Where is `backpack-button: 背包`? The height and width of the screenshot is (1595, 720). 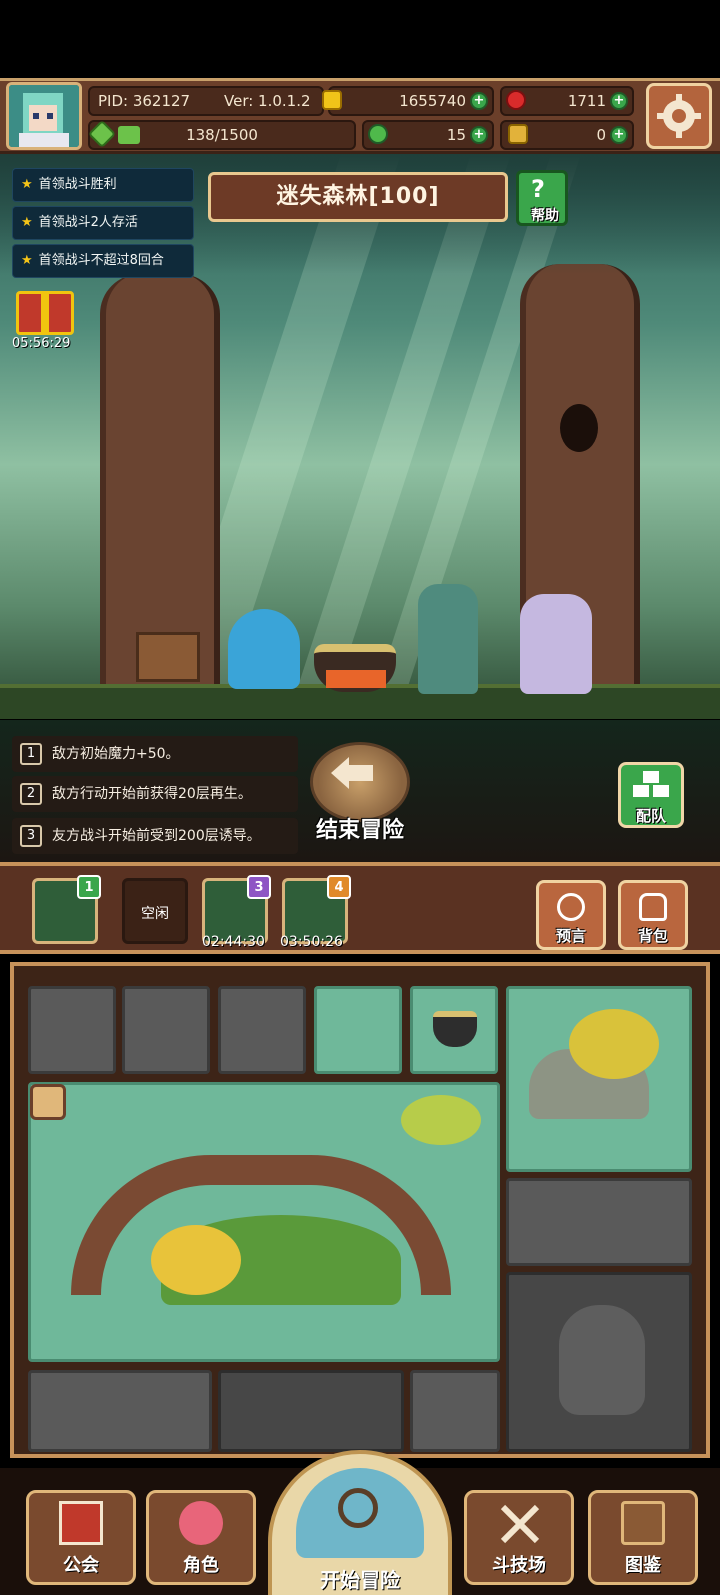
backpack-button: 背包 is located at coordinates (653, 915).